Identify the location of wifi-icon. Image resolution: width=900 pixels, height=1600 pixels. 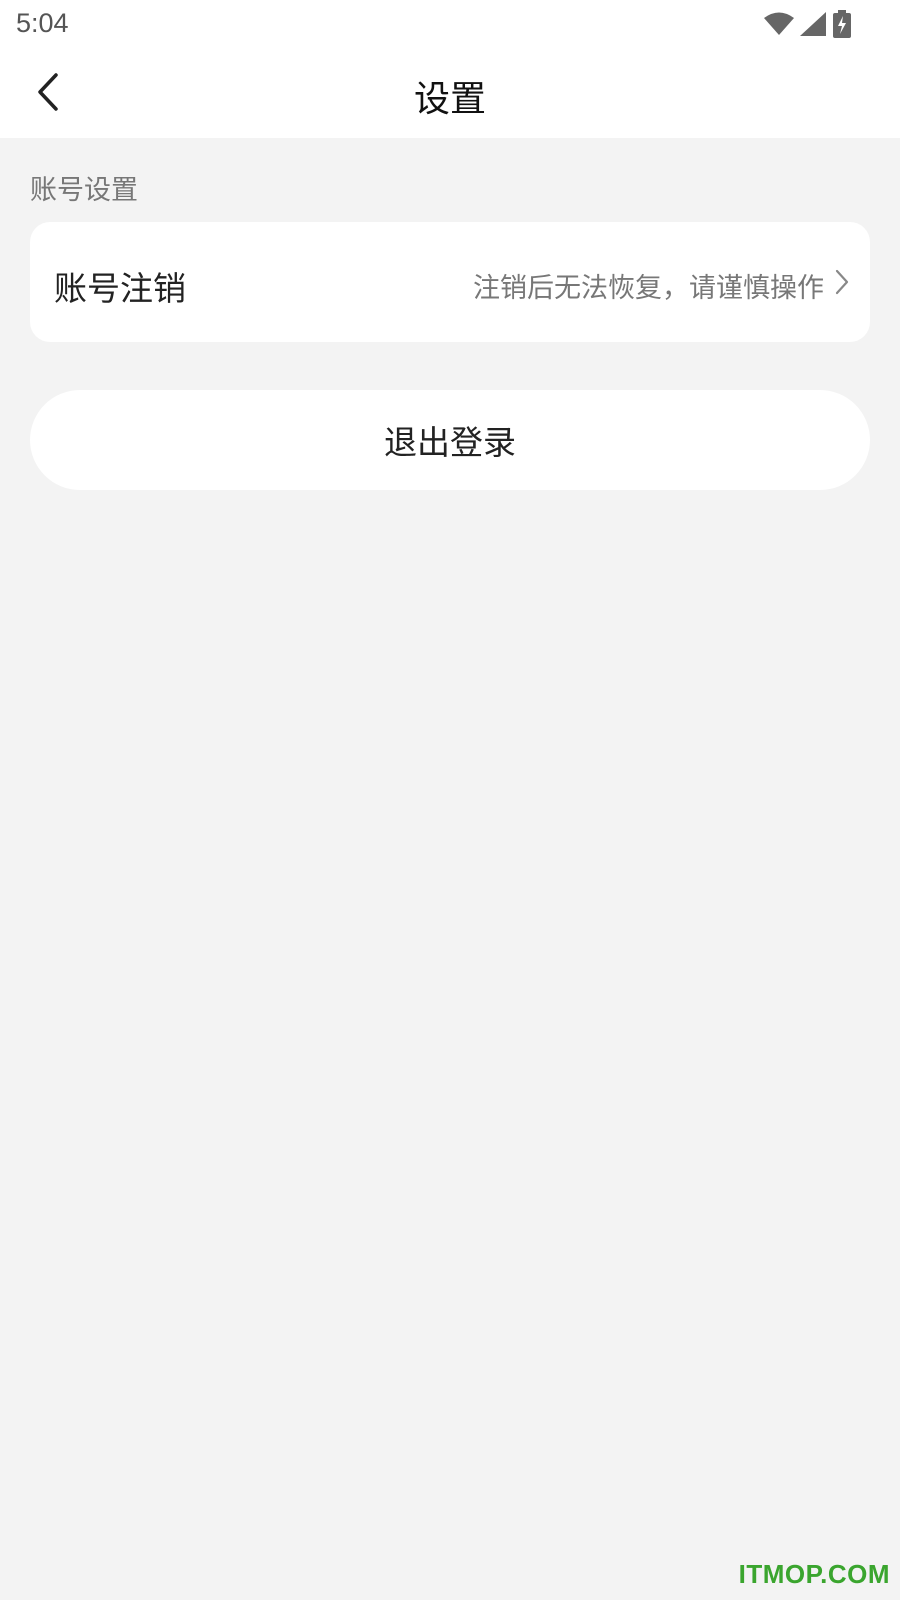
(779, 26).